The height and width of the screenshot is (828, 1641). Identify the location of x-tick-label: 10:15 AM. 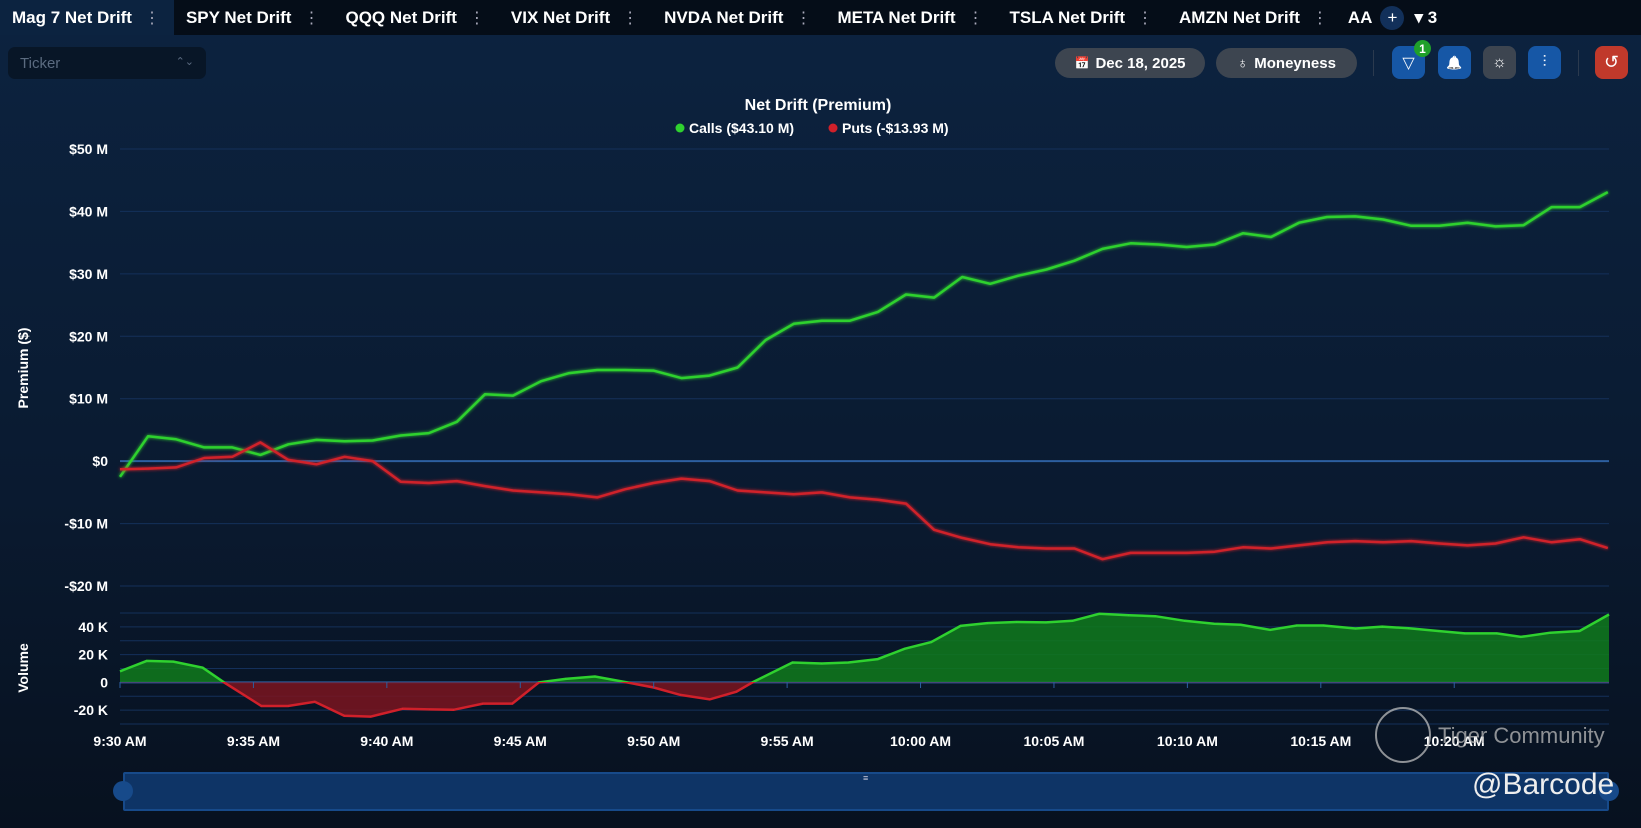
(1320, 741).